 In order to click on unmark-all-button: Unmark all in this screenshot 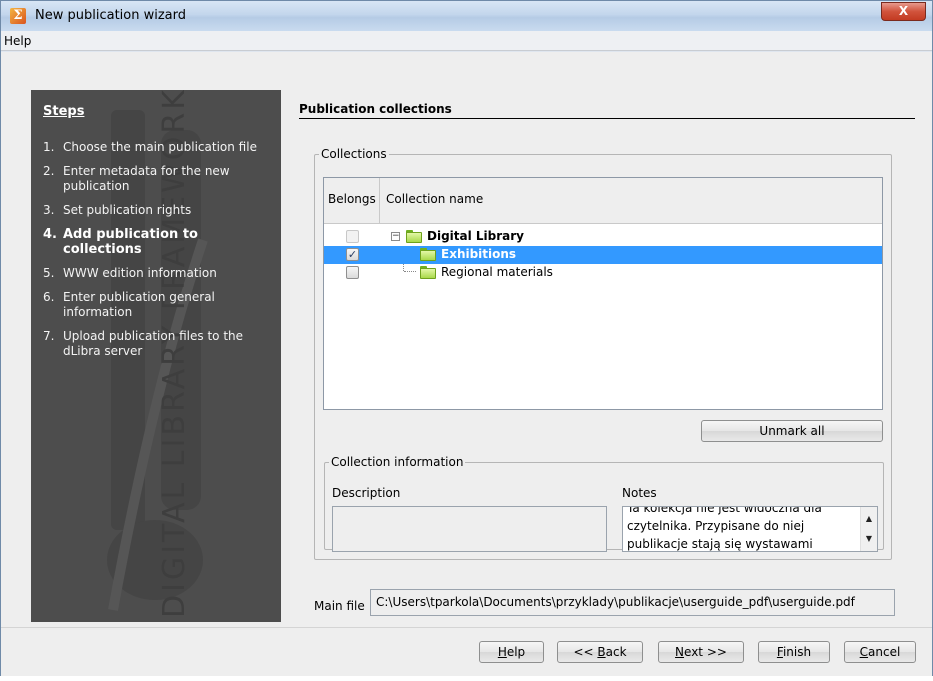, I will do `click(792, 431)`.